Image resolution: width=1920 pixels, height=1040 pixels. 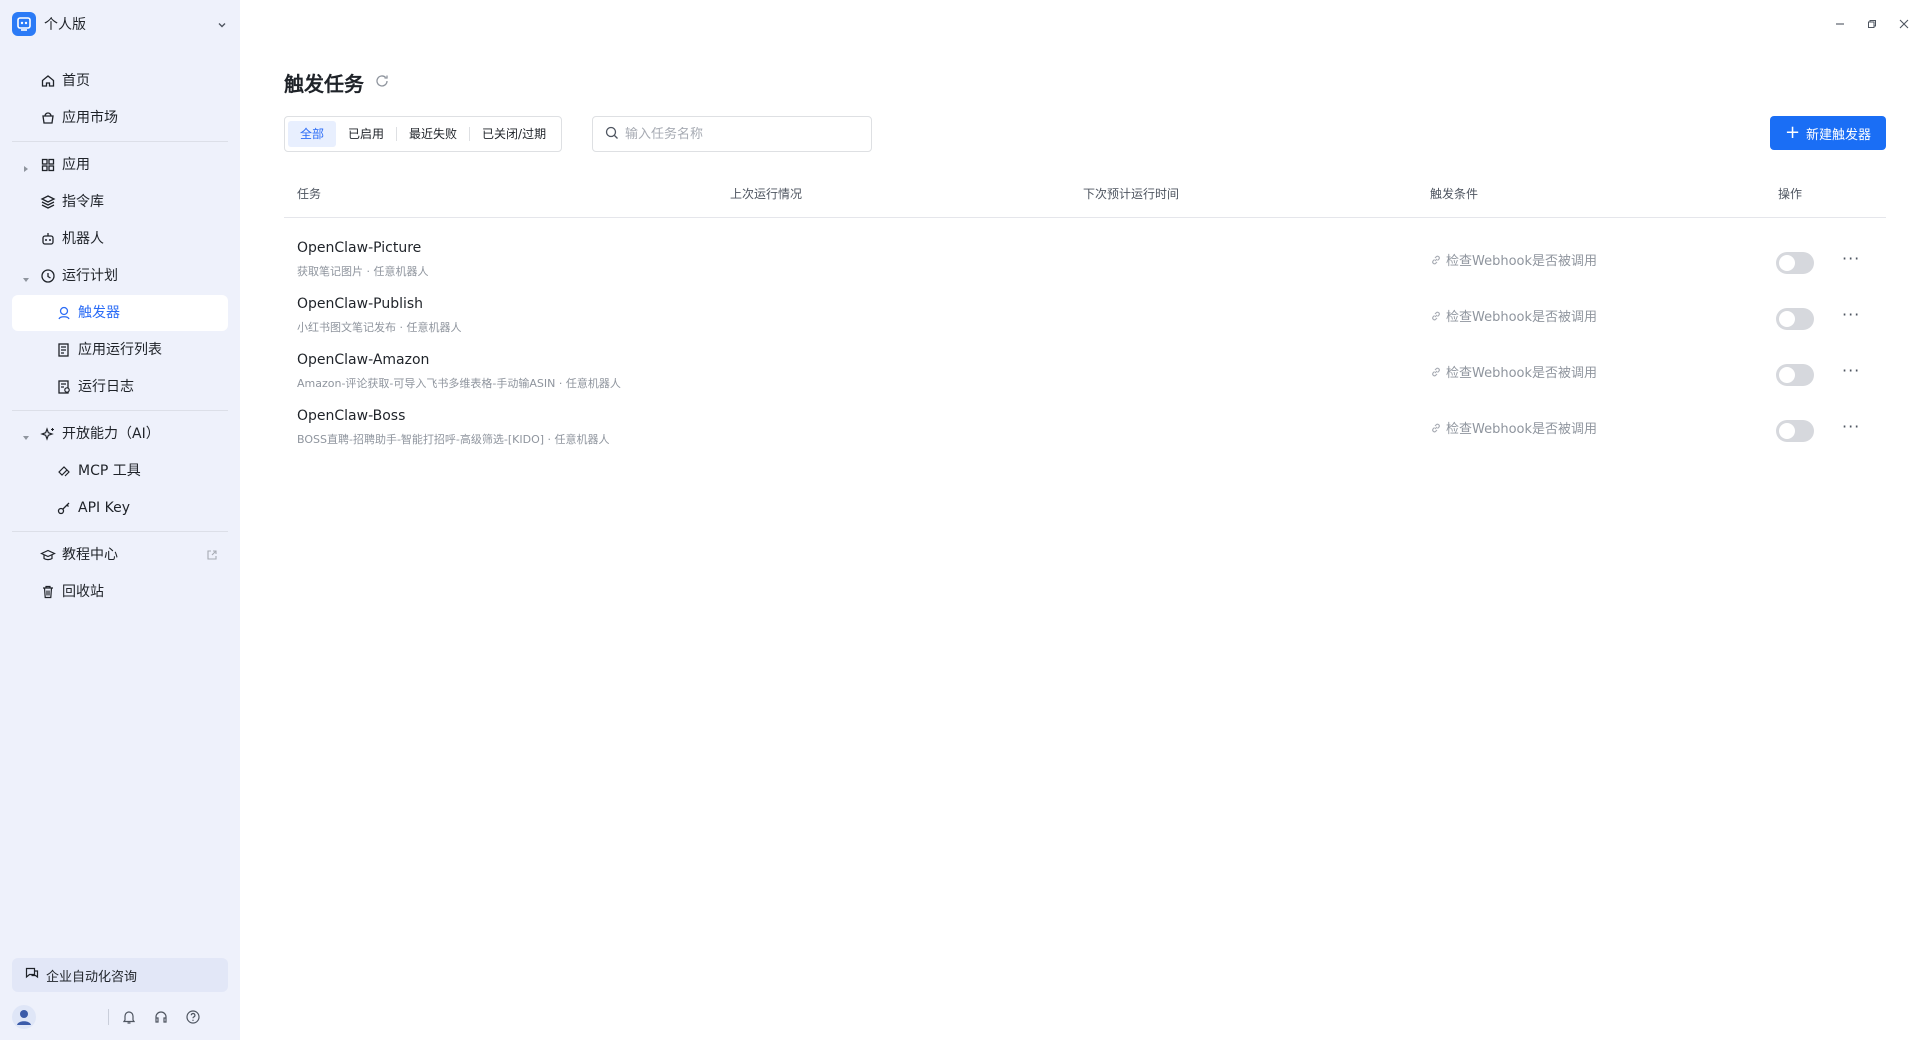 I want to click on sidebar-item-apps: 应用, so click(x=120, y=165).